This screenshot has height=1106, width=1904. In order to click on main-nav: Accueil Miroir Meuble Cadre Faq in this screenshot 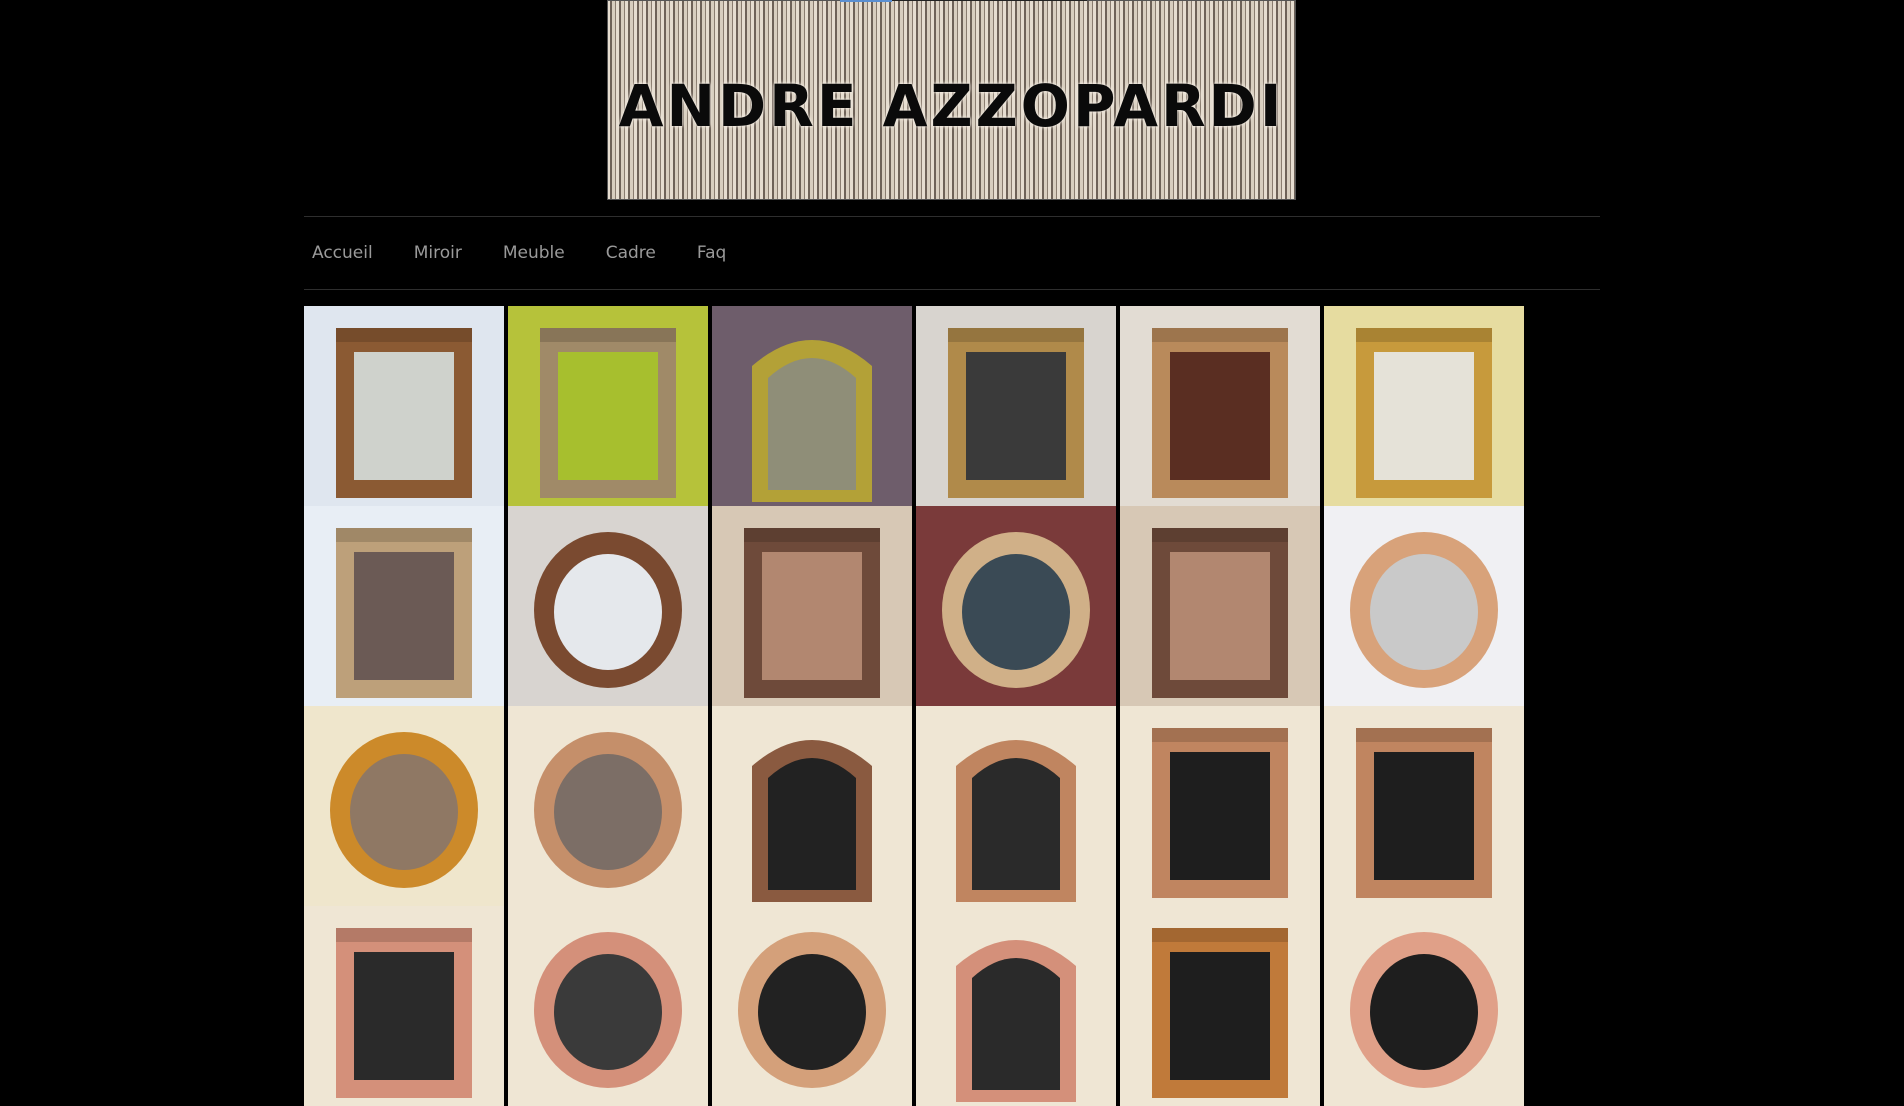, I will do `click(952, 253)`.